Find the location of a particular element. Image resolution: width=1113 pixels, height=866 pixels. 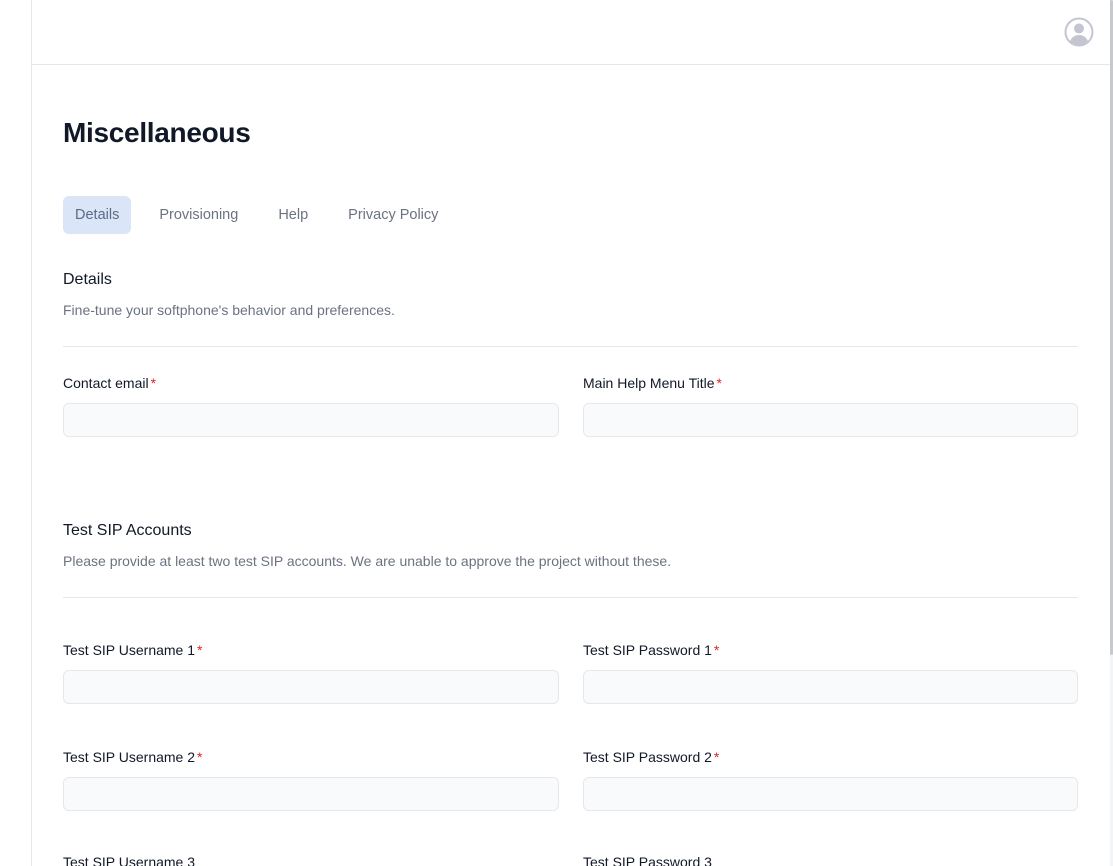

sip-password-3-label: Test SIP Password 3 is located at coordinates (647, 860).